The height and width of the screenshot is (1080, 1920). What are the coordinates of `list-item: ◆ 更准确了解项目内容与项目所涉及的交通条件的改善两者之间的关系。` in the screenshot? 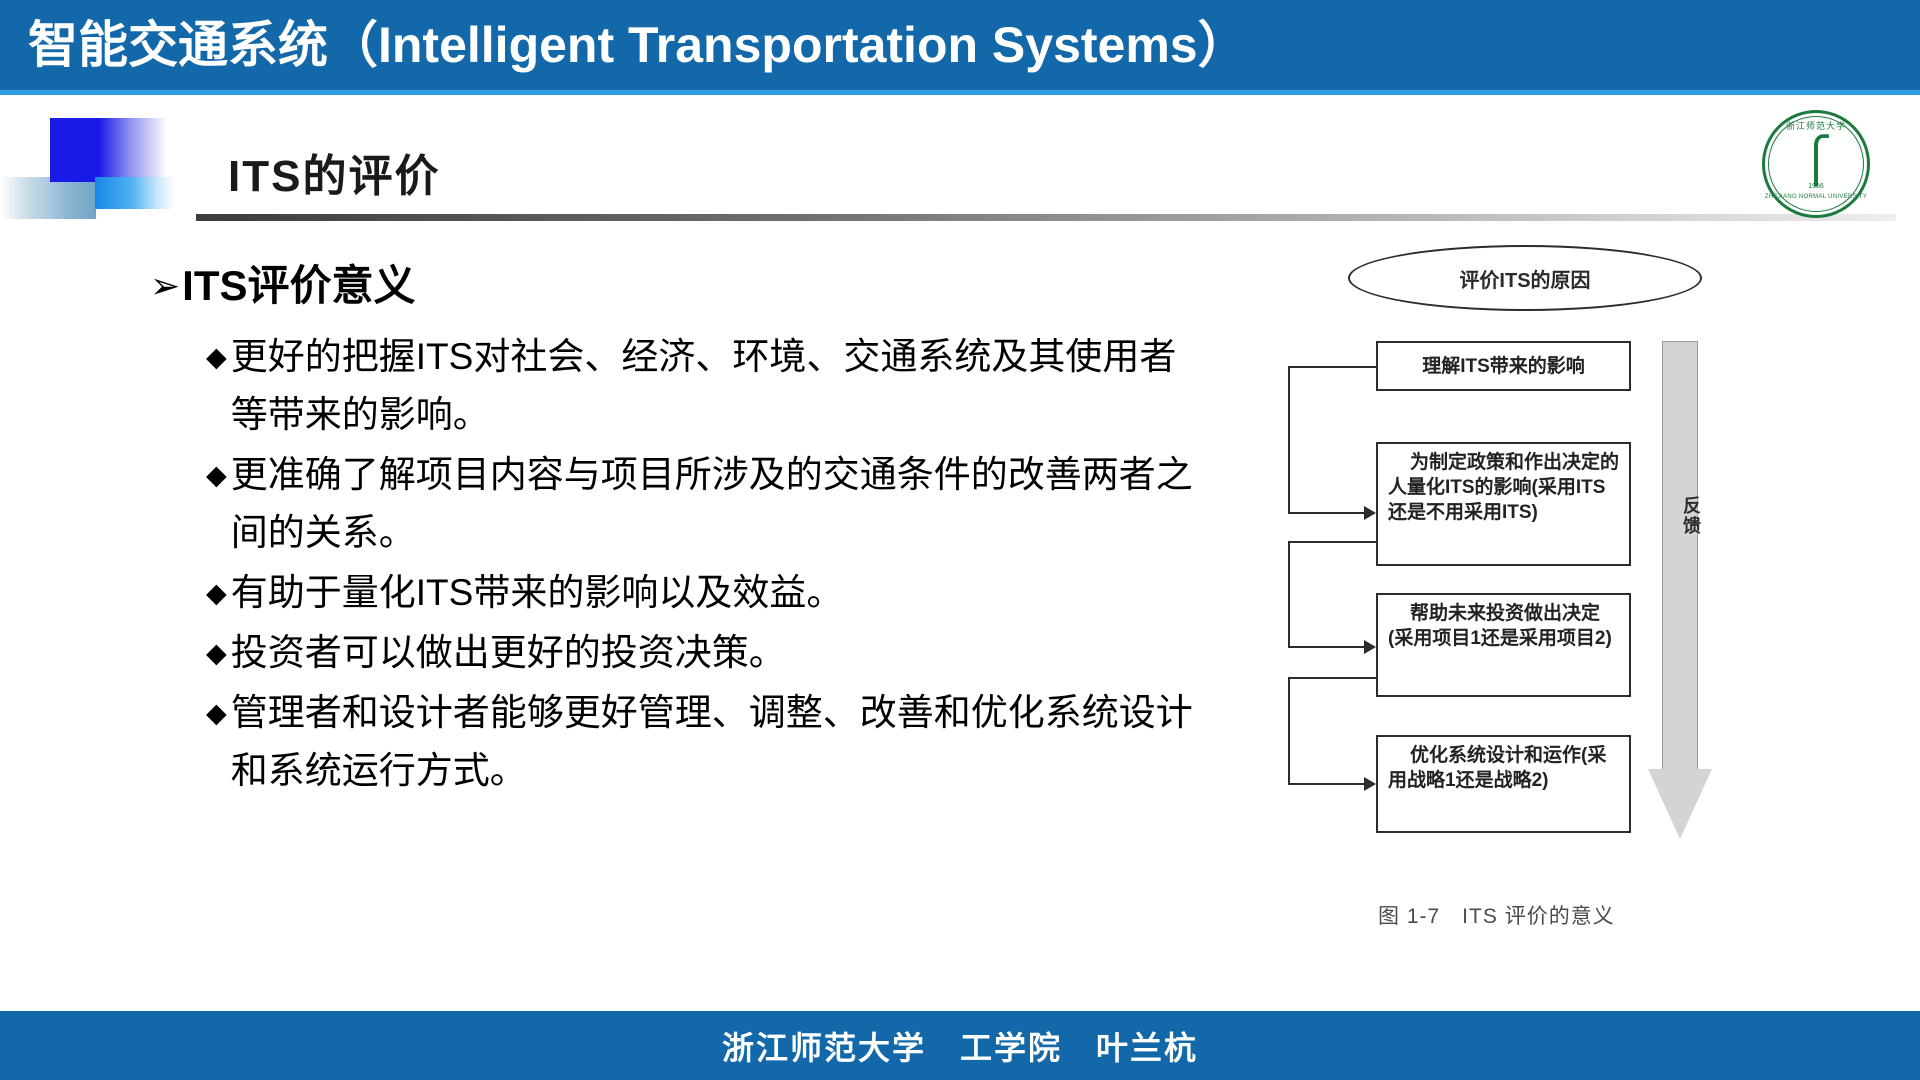 It's located at (680, 504).